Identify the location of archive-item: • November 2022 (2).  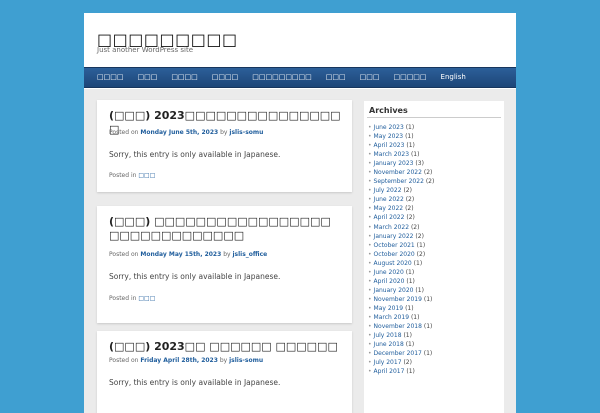
(401, 172).